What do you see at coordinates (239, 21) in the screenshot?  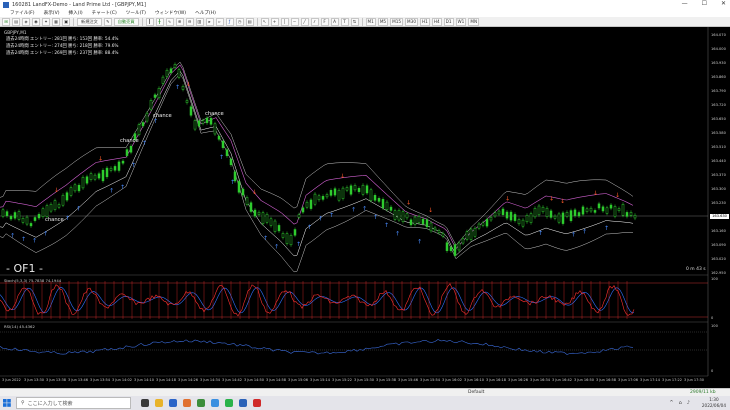 I see `periods-icon: ◷` at bounding box center [239, 21].